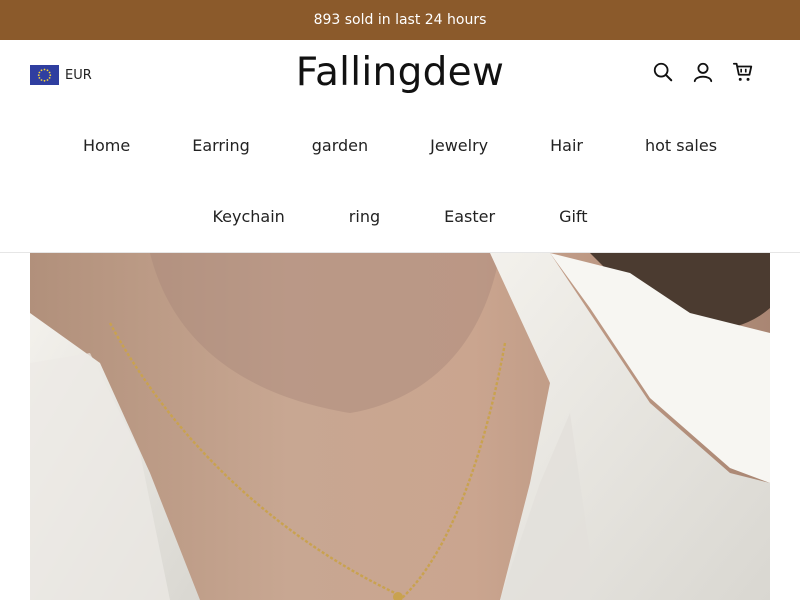 Image resolution: width=800 pixels, height=600 pixels. Describe the element at coordinates (400, 76) in the screenshot. I see `site-header: EUR Fallingdew` at that location.